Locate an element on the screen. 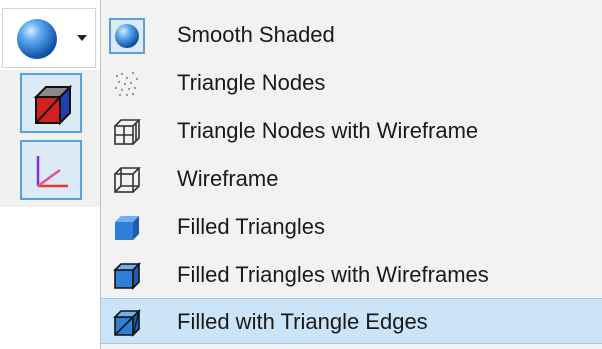 This screenshot has width=602, height=349. menu-item-label: Triangle Nodes with Wireframe is located at coordinates (328, 130).